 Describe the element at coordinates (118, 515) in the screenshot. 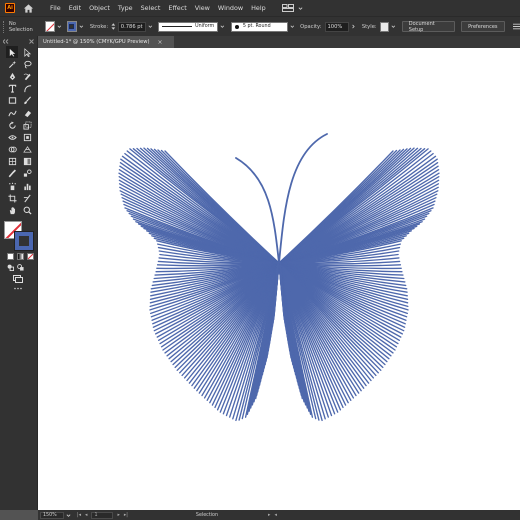

I see `next-artboard-icon: ▸` at that location.